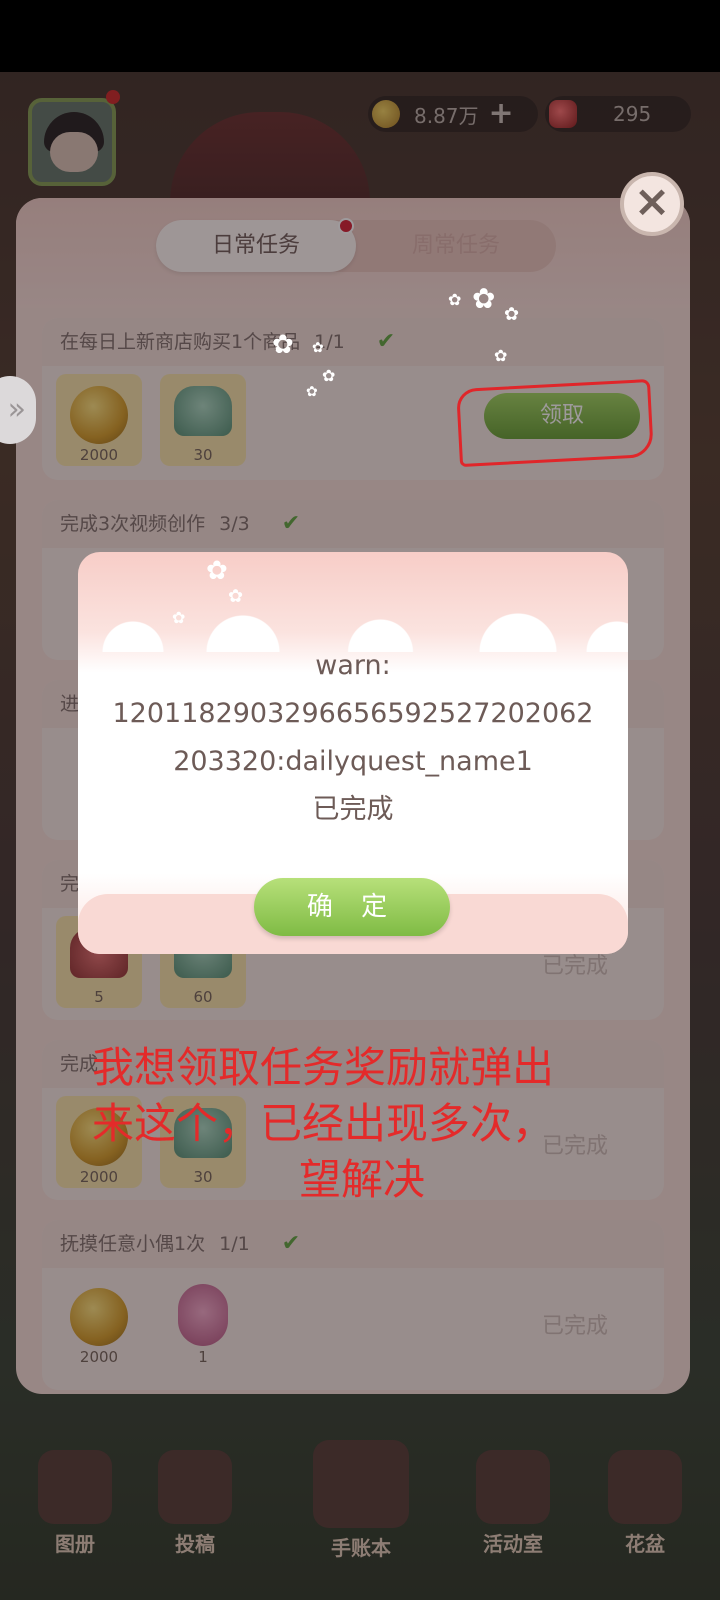 The height and width of the screenshot is (1600, 720). Describe the element at coordinates (555, 423) in the screenshot. I see `annotation-circle` at that location.